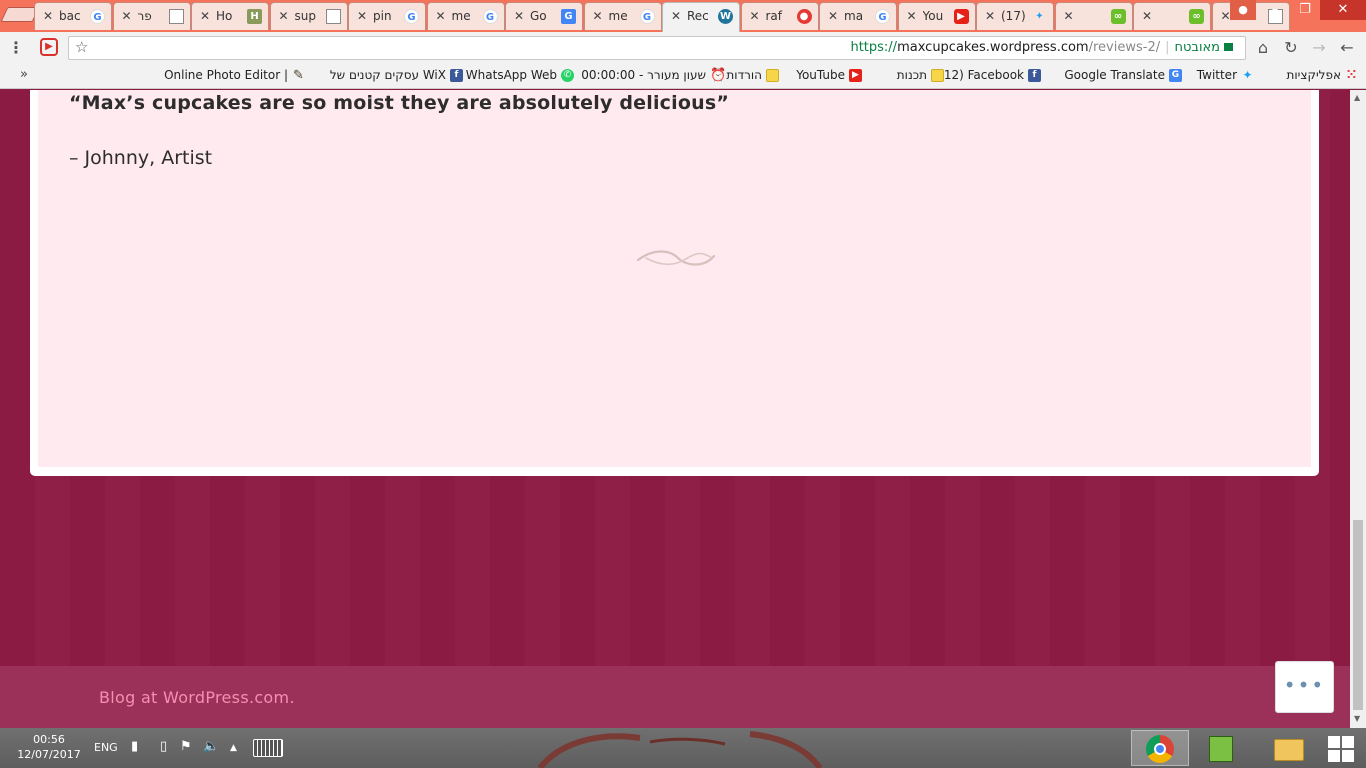  What do you see at coordinates (134, 746) in the screenshot?
I see `network-signal-icon: ▮` at bounding box center [134, 746].